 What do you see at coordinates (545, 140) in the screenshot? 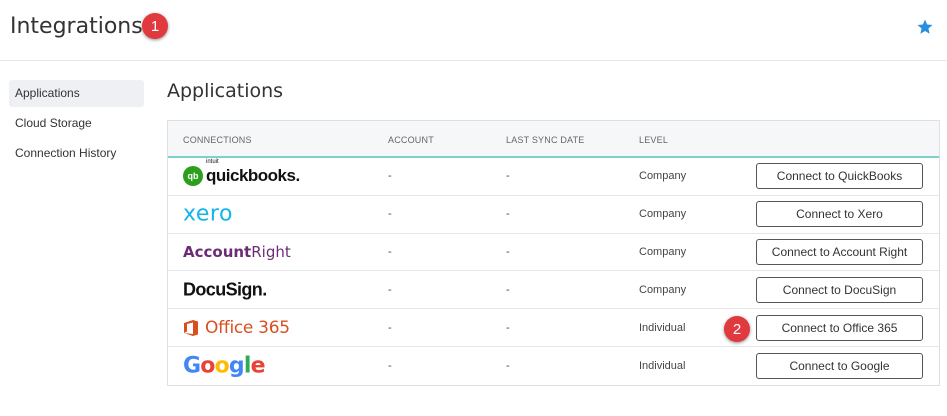
I see `column-header-last-sync-date: LAST SYNC DATE` at bounding box center [545, 140].